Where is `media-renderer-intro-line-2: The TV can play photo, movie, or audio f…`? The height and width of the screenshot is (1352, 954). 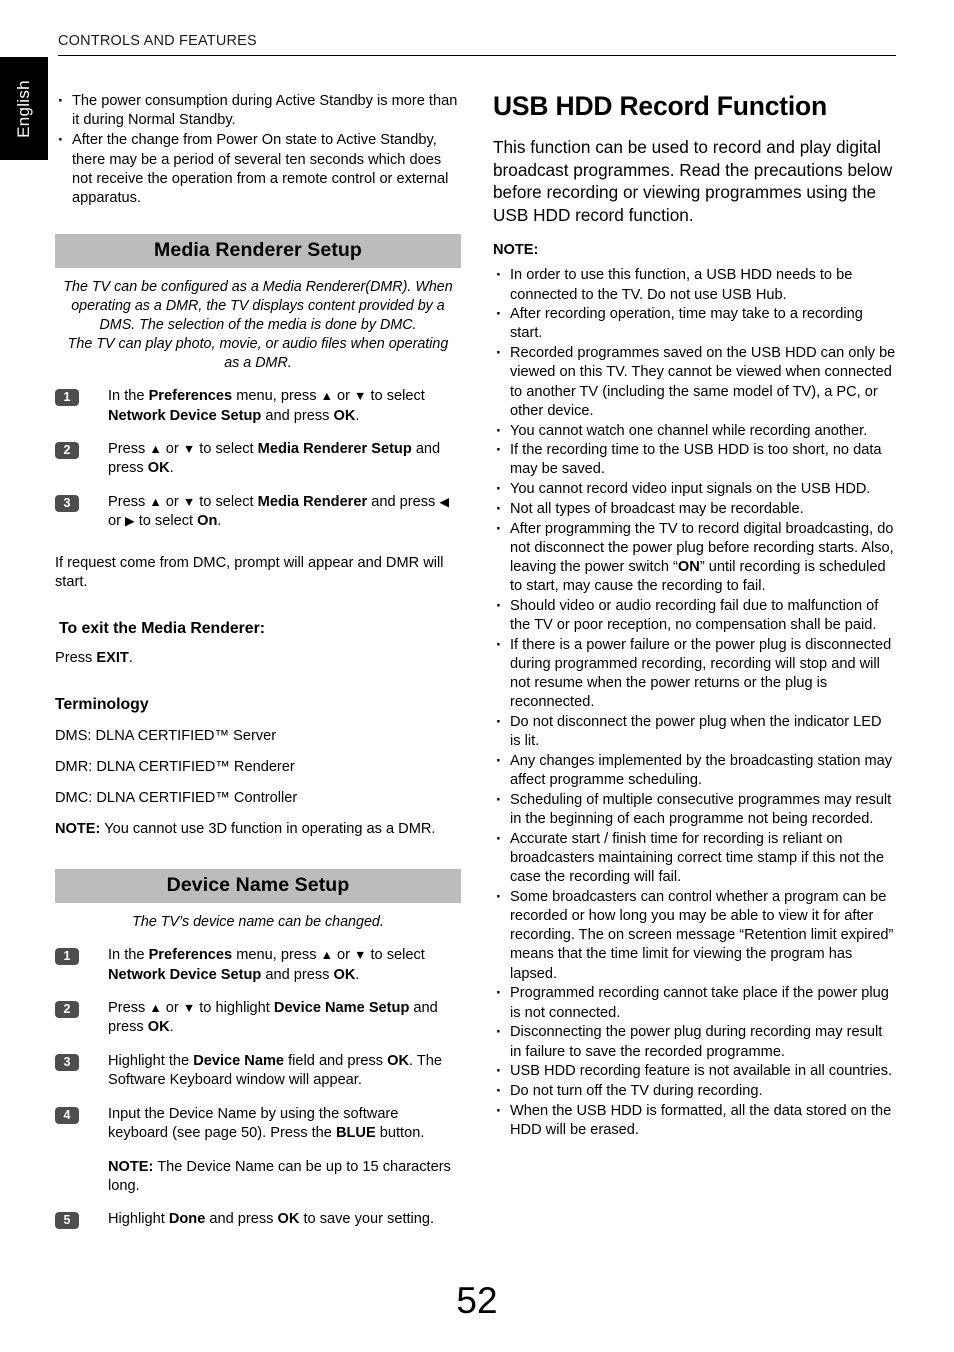
media-renderer-intro-line-2: The TV can play photo, movie, or audio f… is located at coordinates (258, 354).